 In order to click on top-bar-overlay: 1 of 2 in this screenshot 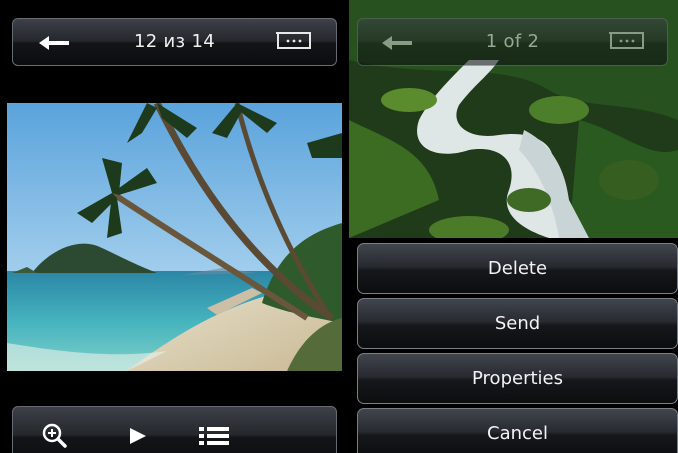, I will do `click(512, 42)`.